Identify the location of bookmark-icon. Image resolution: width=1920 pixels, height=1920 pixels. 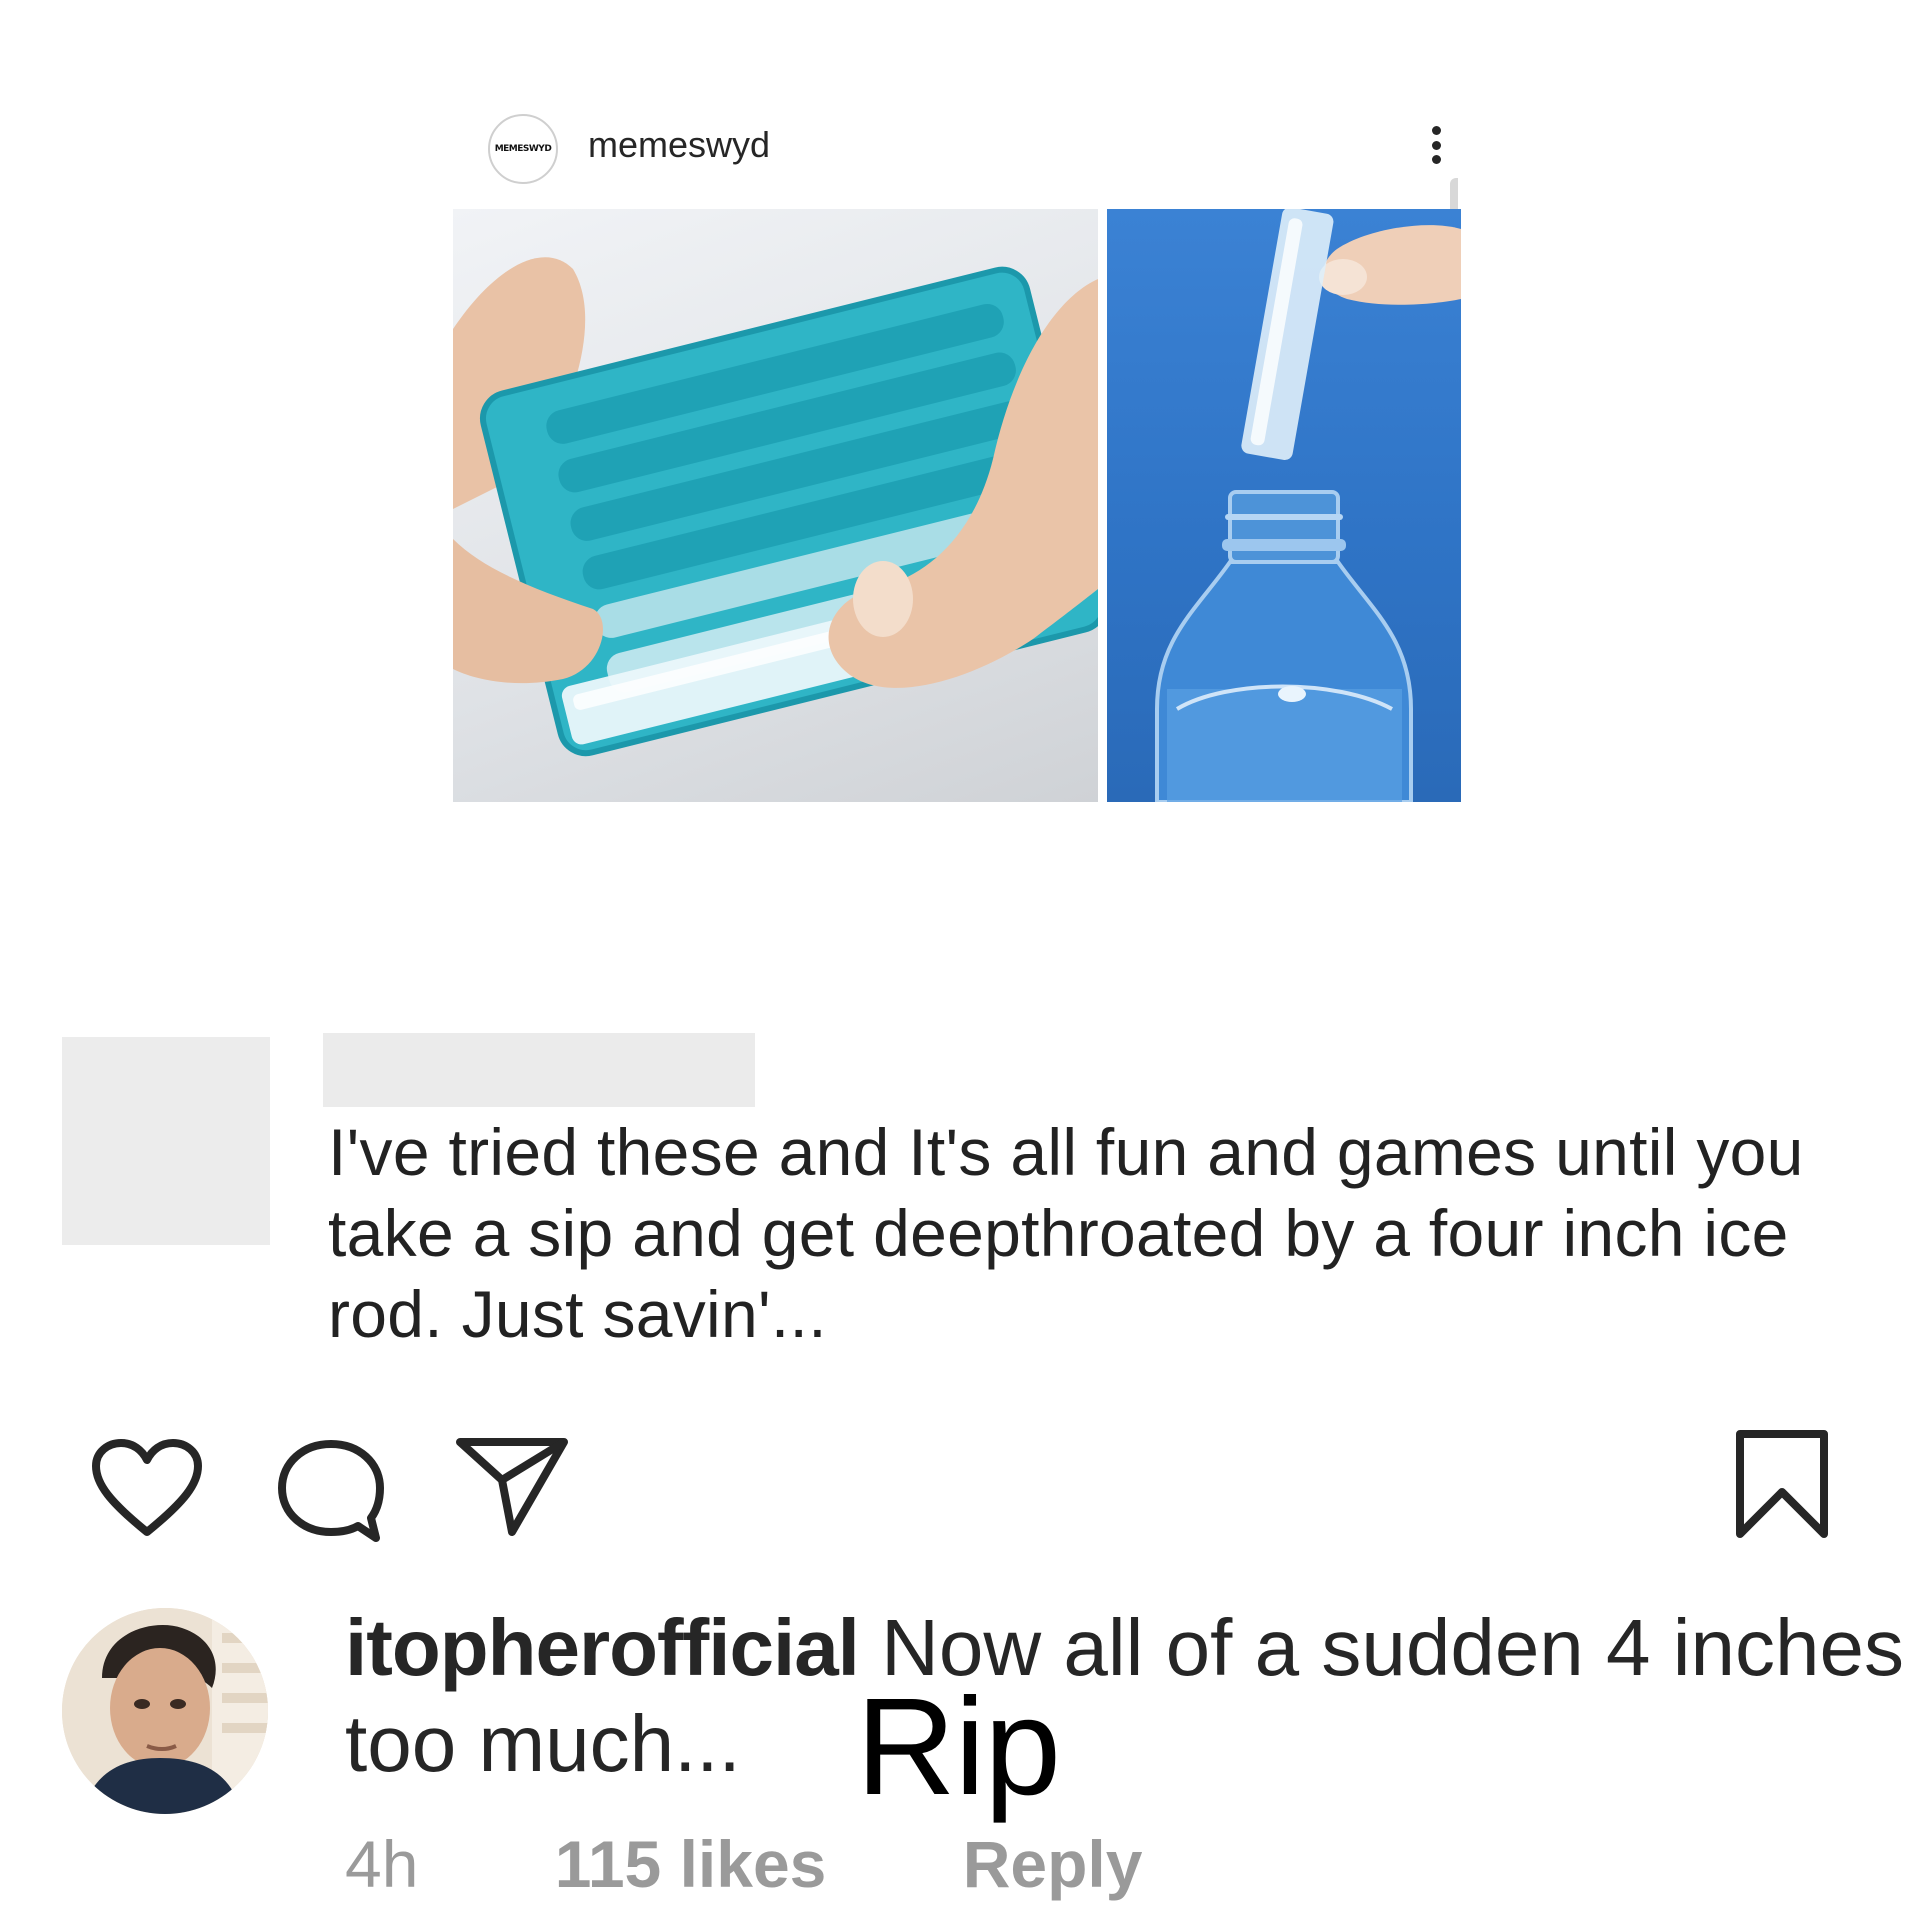
(1782, 1487).